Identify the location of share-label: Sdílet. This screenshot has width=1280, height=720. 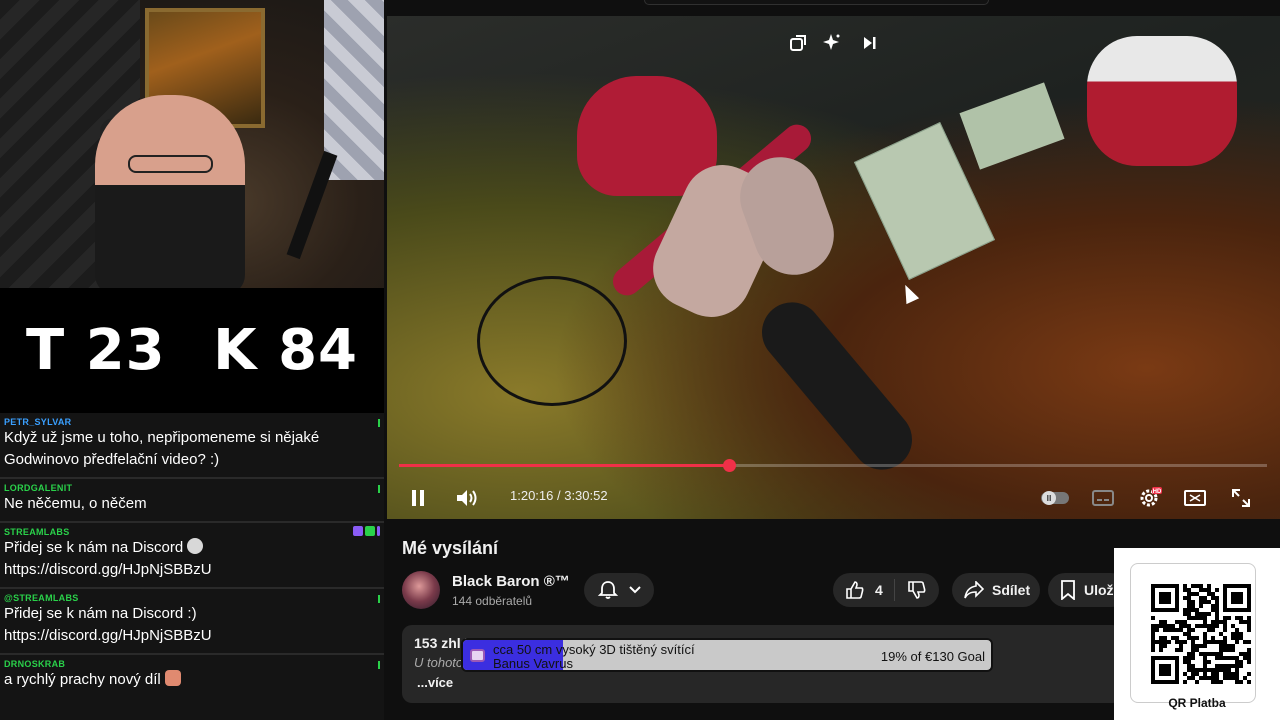
(1011, 590).